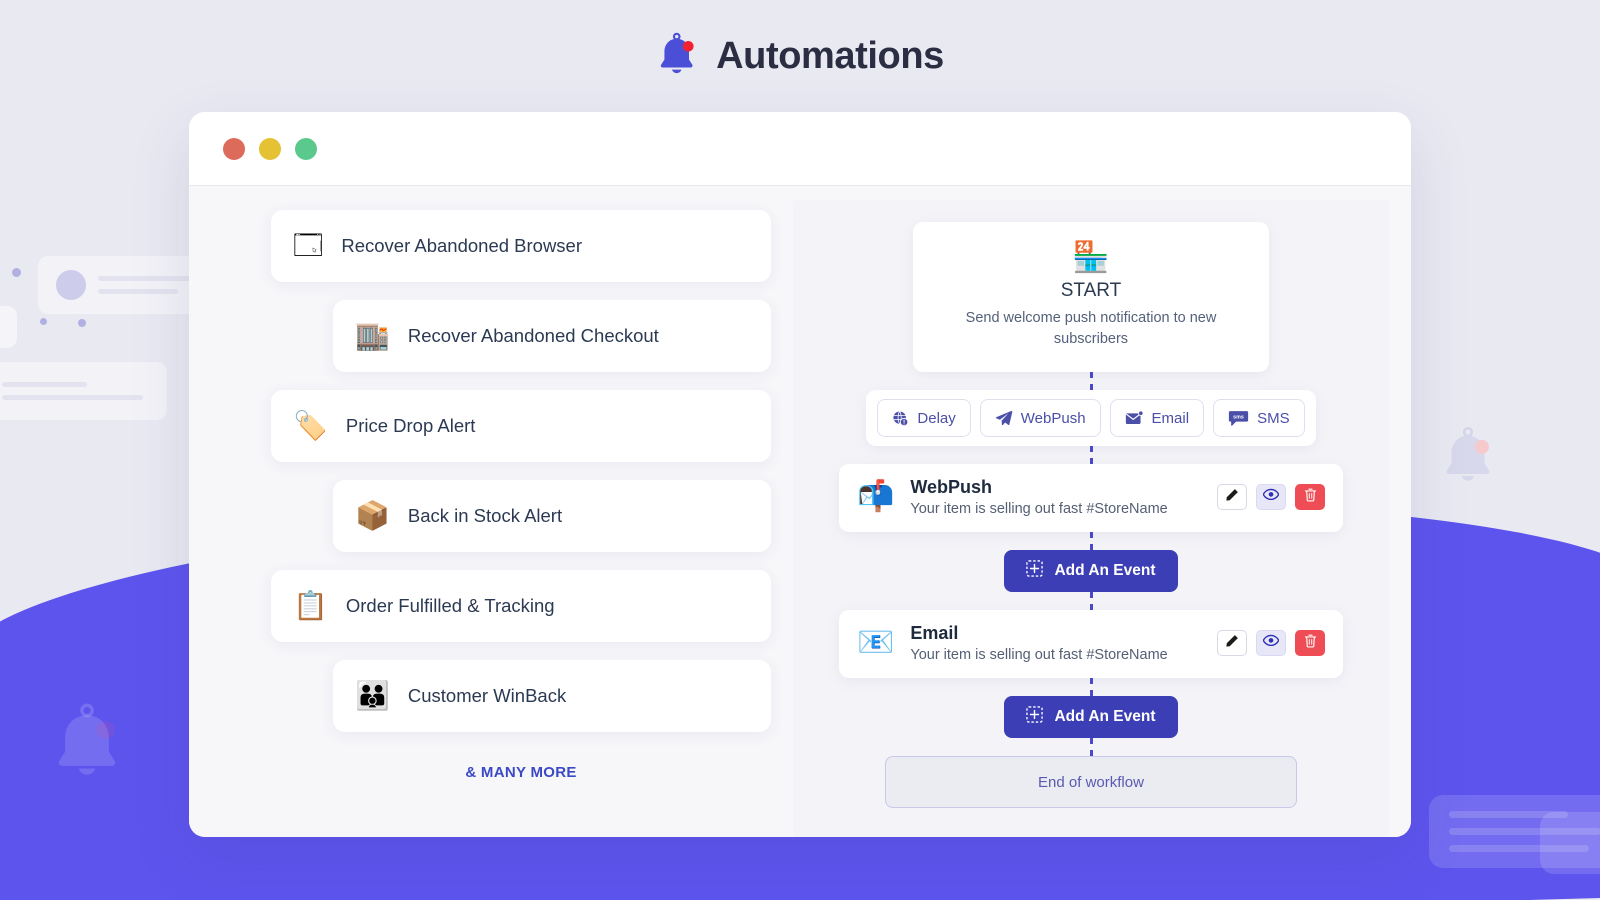 This screenshot has height=900, width=1600. What do you see at coordinates (462, 245) in the screenshot?
I see `template-card-label: Recover Abandoned Browser` at bounding box center [462, 245].